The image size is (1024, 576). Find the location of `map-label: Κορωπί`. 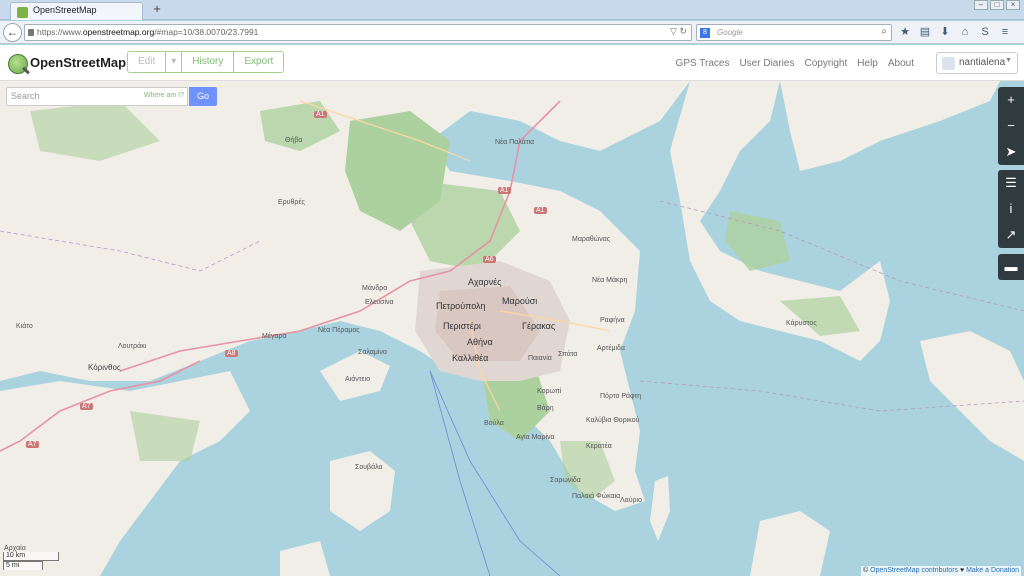

map-label: Κορωπί is located at coordinates (549, 391).